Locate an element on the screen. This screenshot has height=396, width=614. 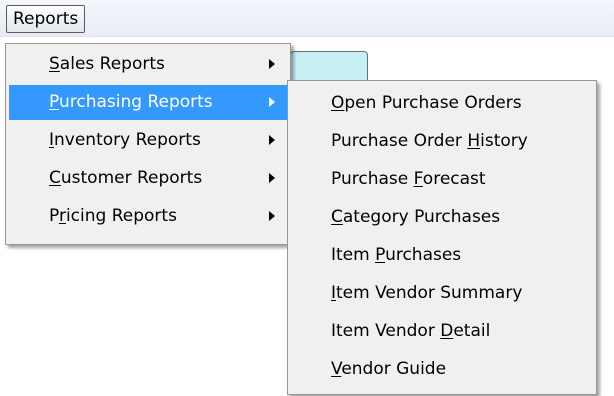
menu-item-label: Category Purchases is located at coordinates (416, 217).